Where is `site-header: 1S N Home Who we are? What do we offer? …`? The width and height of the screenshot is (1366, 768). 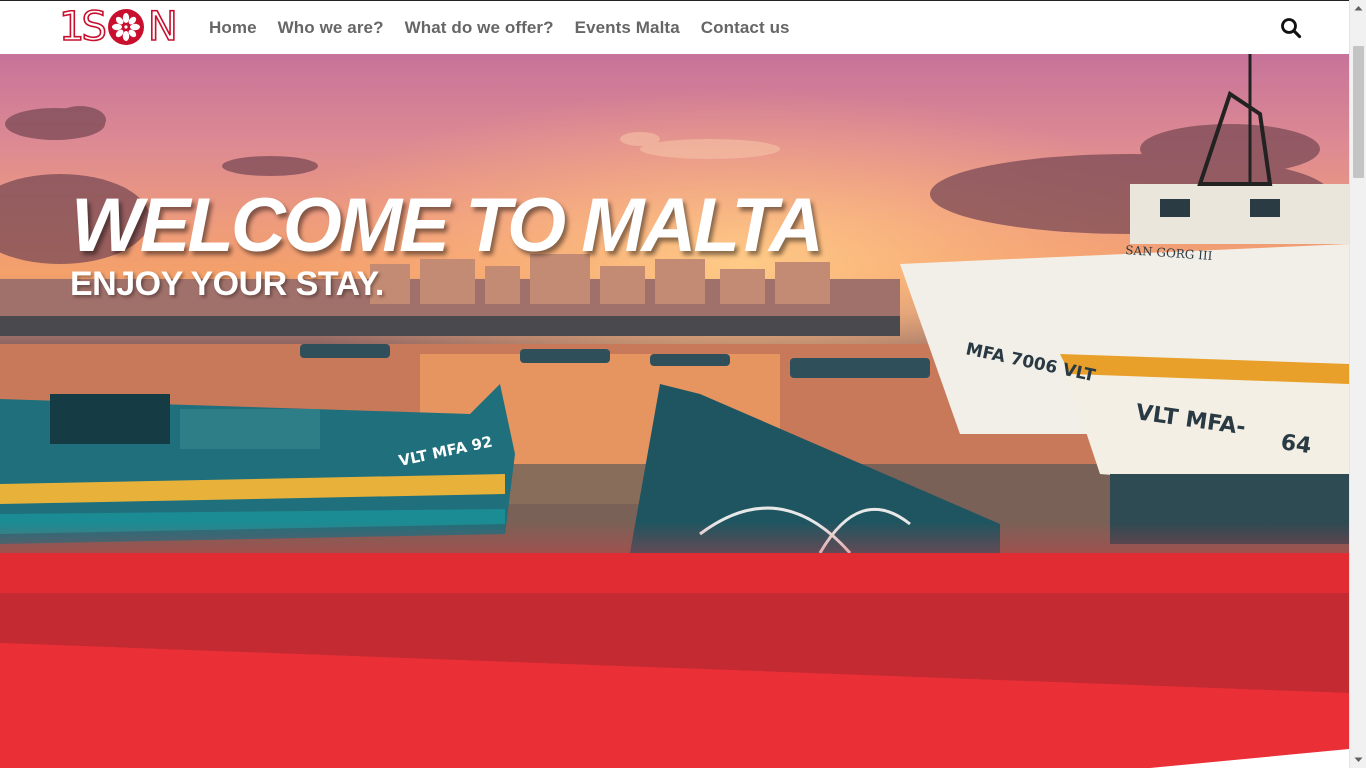
site-header: 1S N Home Who we are? What do we offer? … is located at coordinates (674, 27).